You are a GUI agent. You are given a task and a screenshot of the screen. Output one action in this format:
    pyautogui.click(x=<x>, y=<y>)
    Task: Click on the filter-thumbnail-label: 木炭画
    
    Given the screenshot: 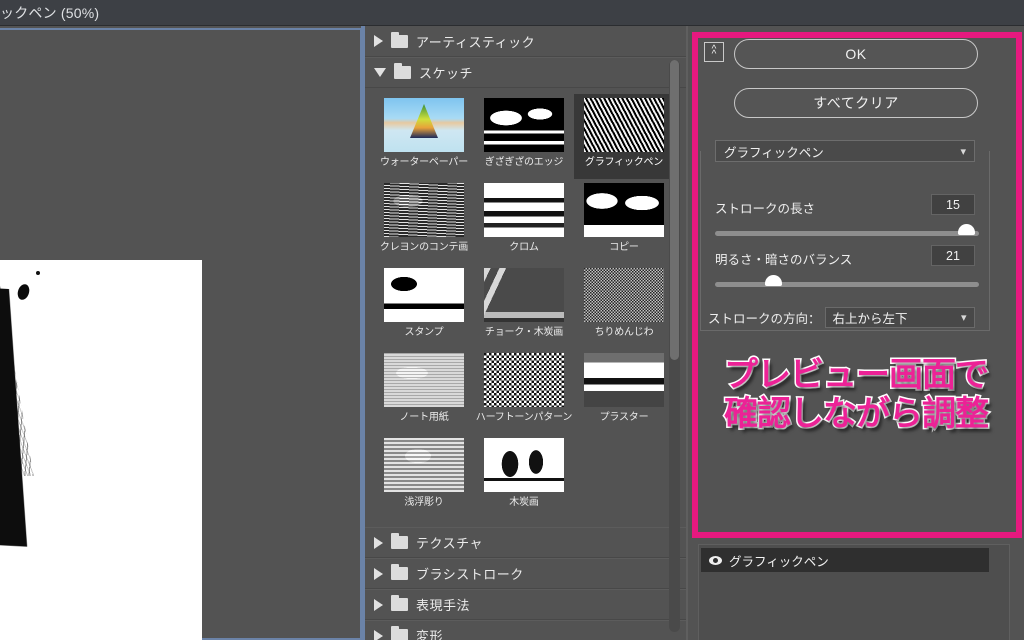 What is the action you would take?
    pyautogui.click(x=524, y=502)
    